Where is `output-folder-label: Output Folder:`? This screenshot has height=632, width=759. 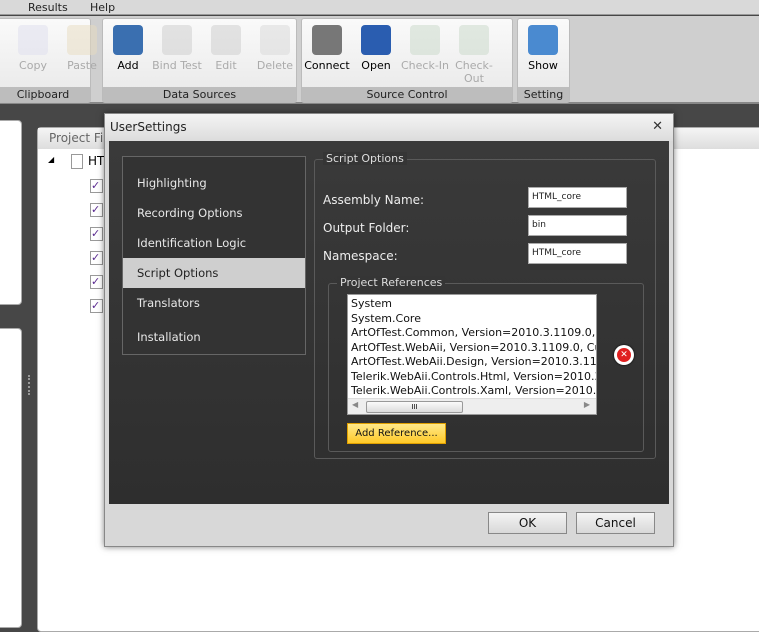 output-folder-label: Output Folder: is located at coordinates (366, 228).